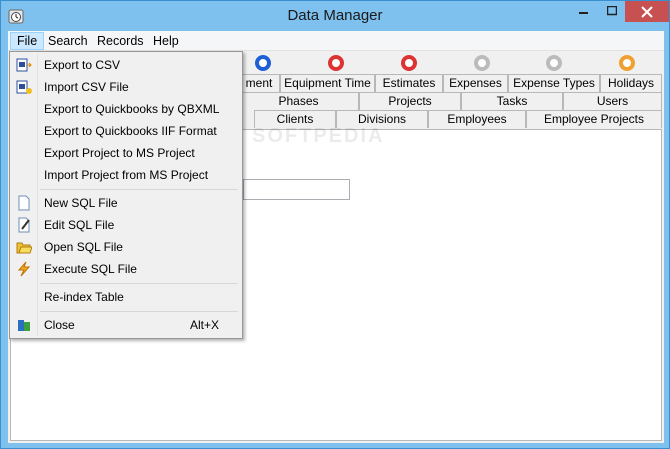 The width and height of the screenshot is (670, 449). I want to click on close-shortcut: Alt+X, so click(205, 325).